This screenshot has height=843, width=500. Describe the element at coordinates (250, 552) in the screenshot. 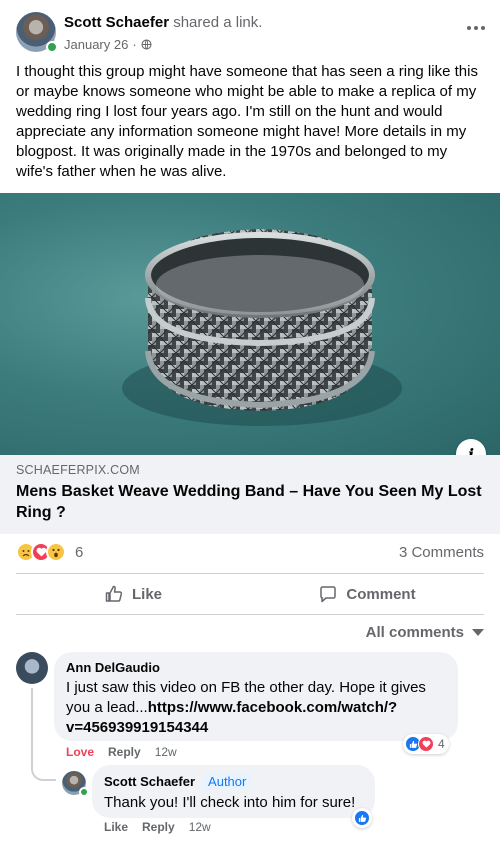

I see `reactions-summary: 6 3 Comments` at that location.